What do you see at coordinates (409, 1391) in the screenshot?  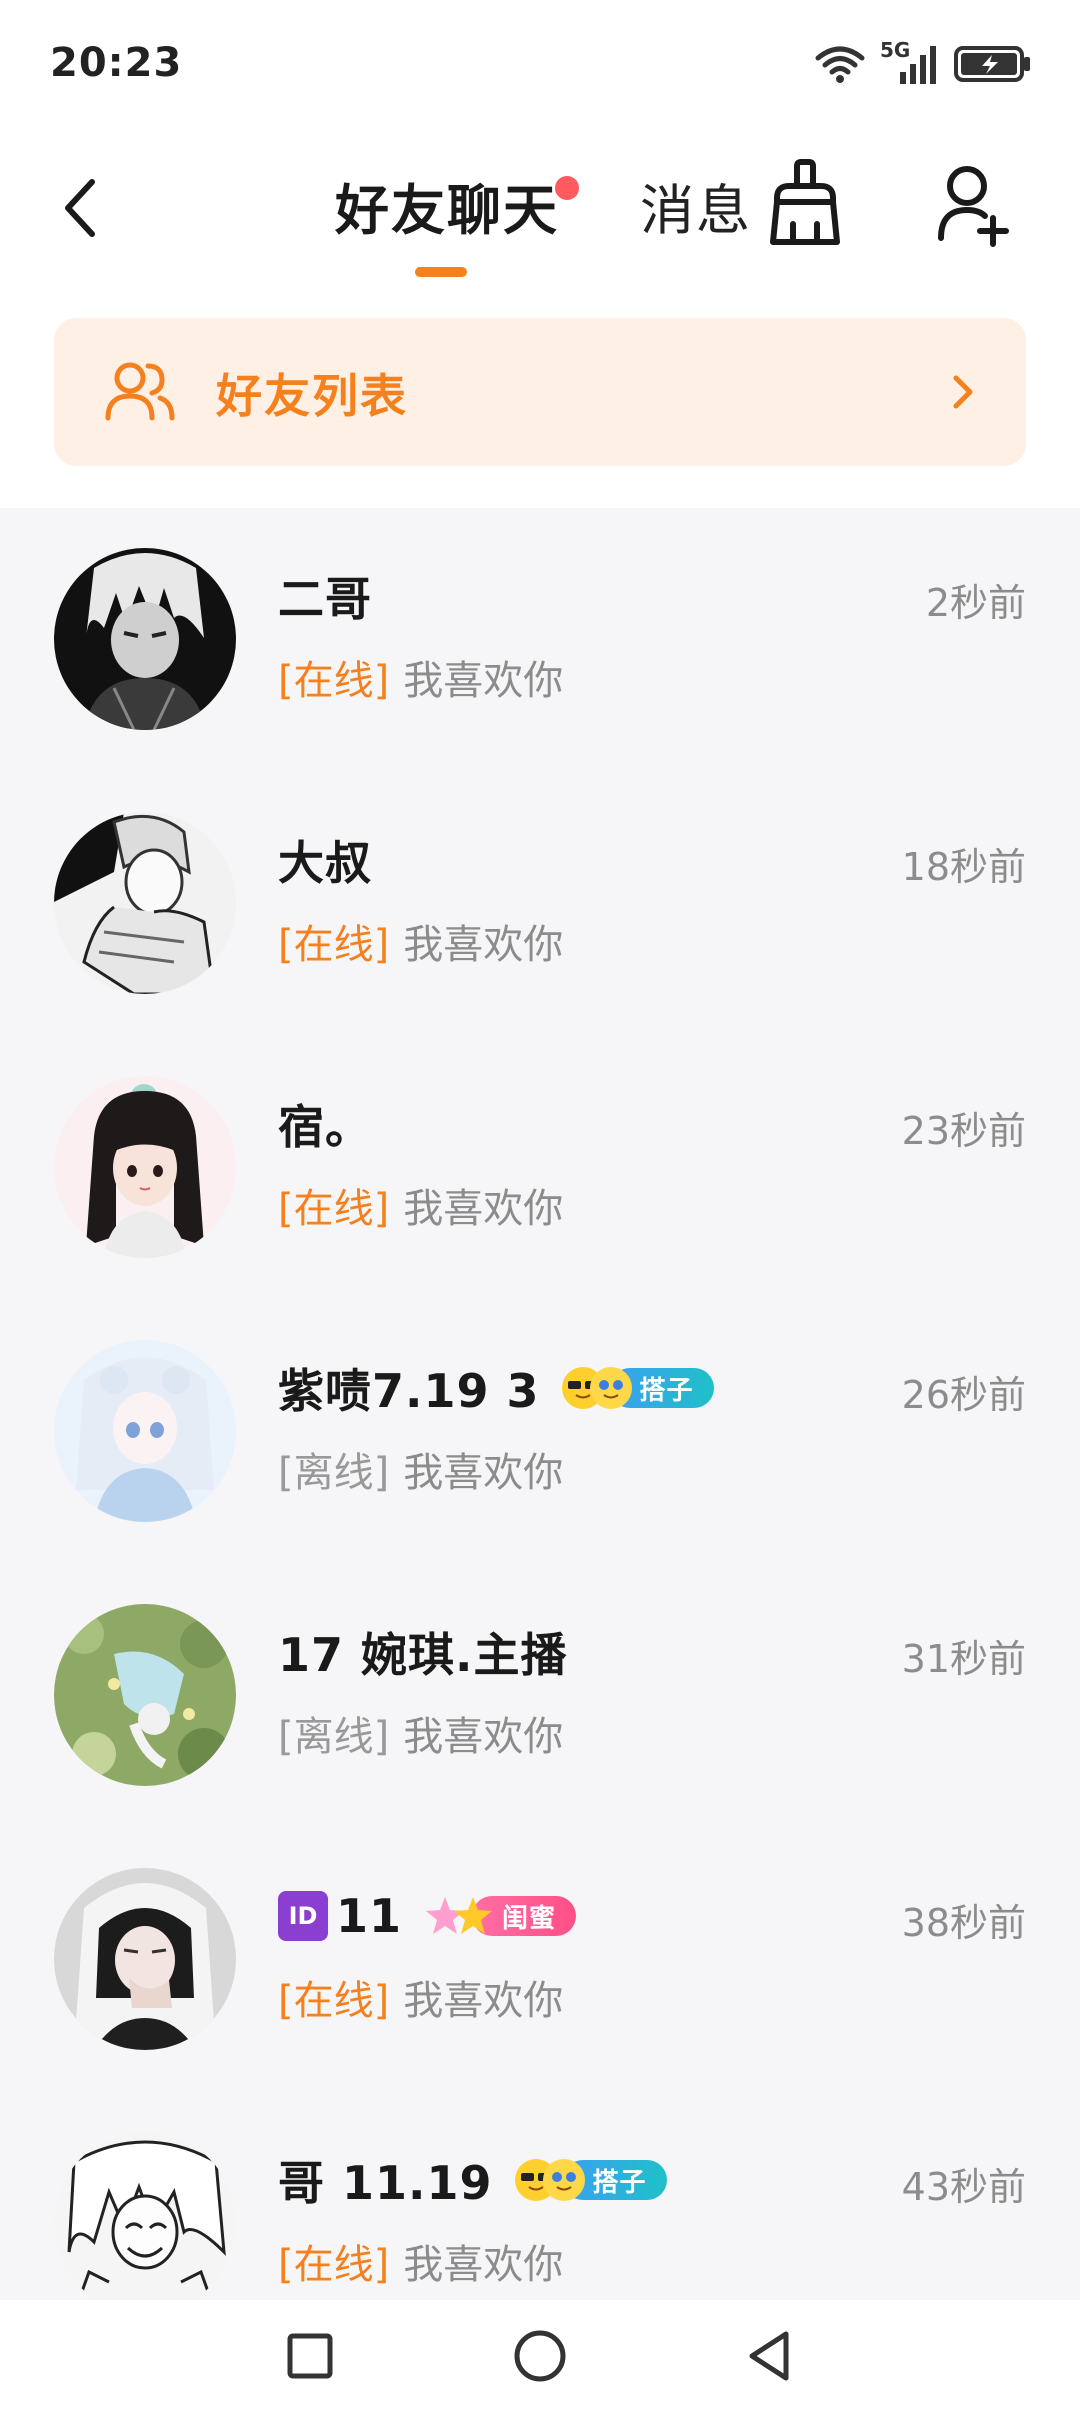 I see `contact-name: 紫啧7.19 3` at bounding box center [409, 1391].